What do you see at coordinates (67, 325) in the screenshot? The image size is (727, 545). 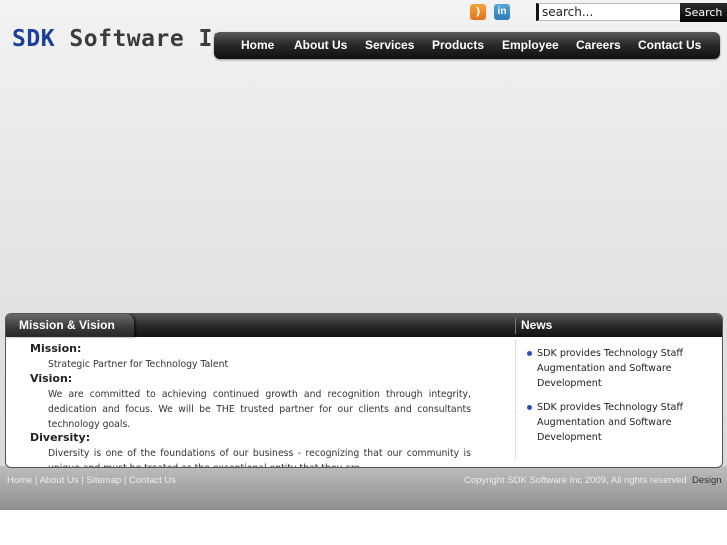 I see `mission-vision-title: Mission & Vision` at bounding box center [67, 325].